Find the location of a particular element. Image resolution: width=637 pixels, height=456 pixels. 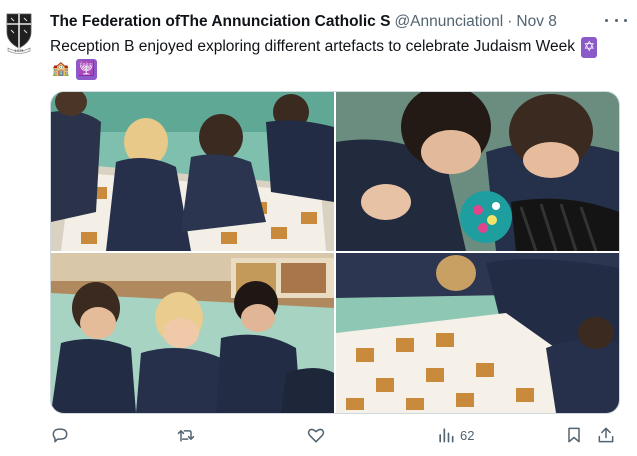

menorah-emoji: 🕎 is located at coordinates (86, 69).